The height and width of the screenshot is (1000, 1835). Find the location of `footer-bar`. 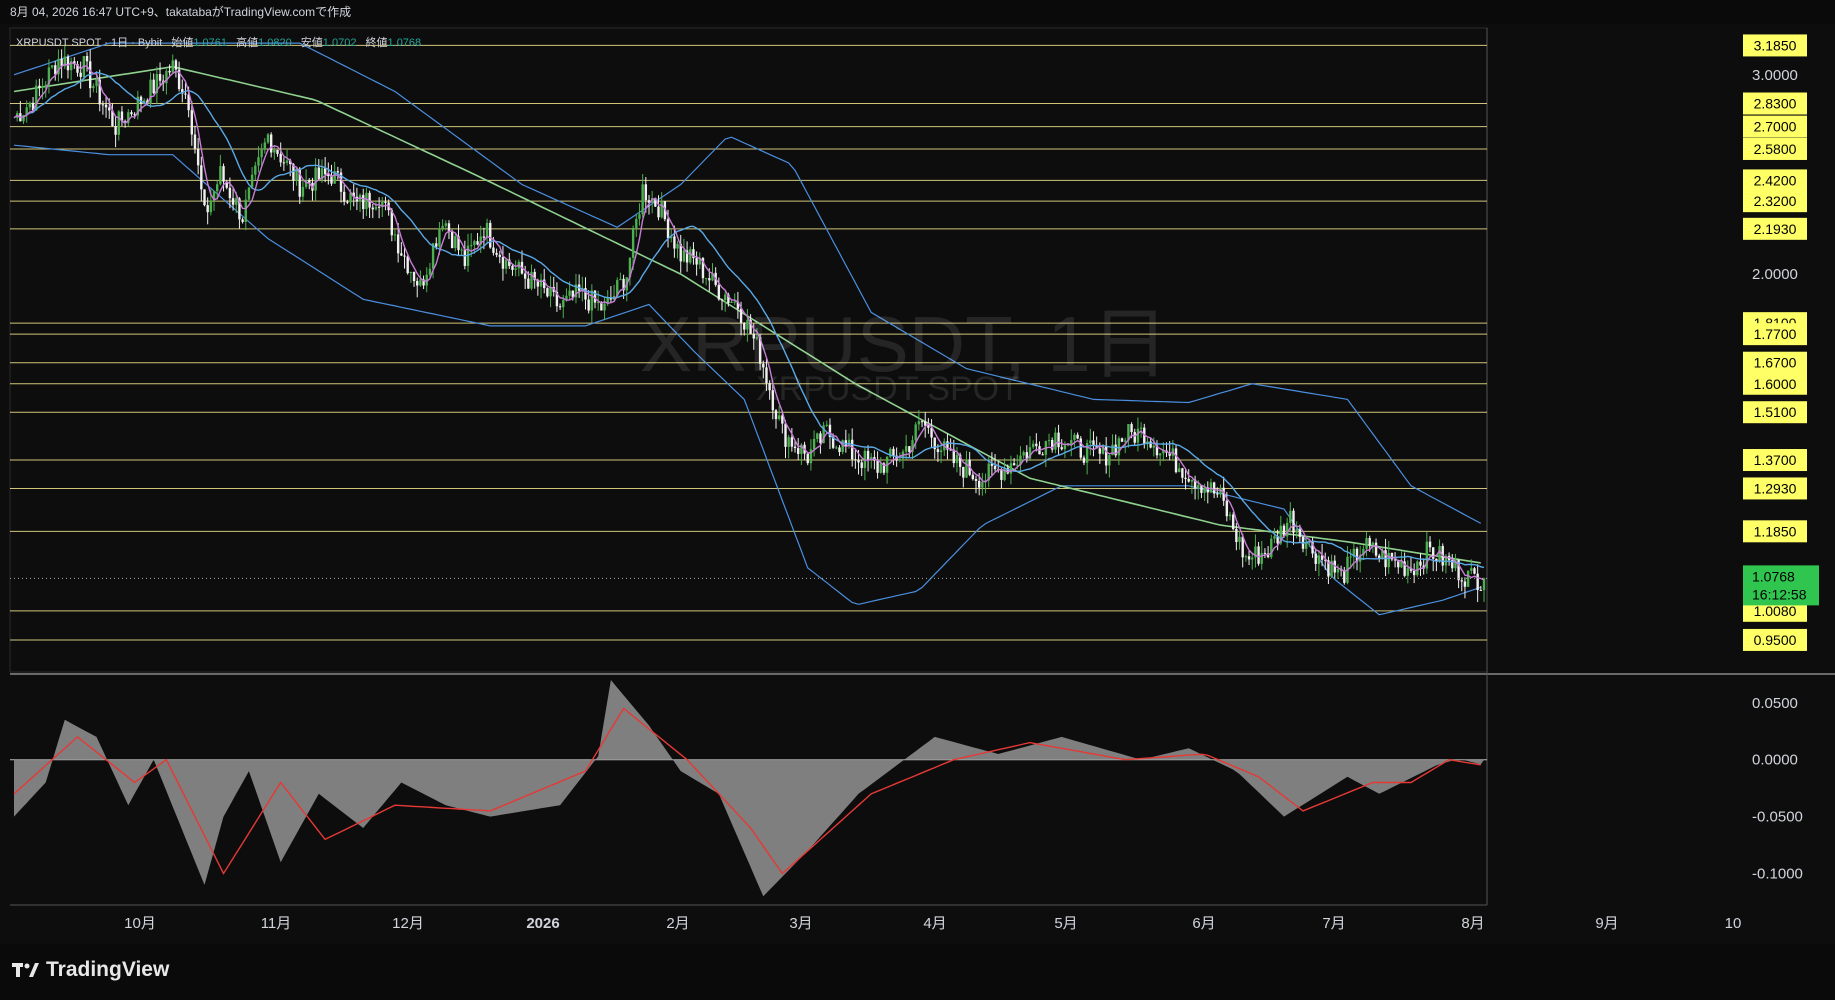

footer-bar is located at coordinates (917, 972).